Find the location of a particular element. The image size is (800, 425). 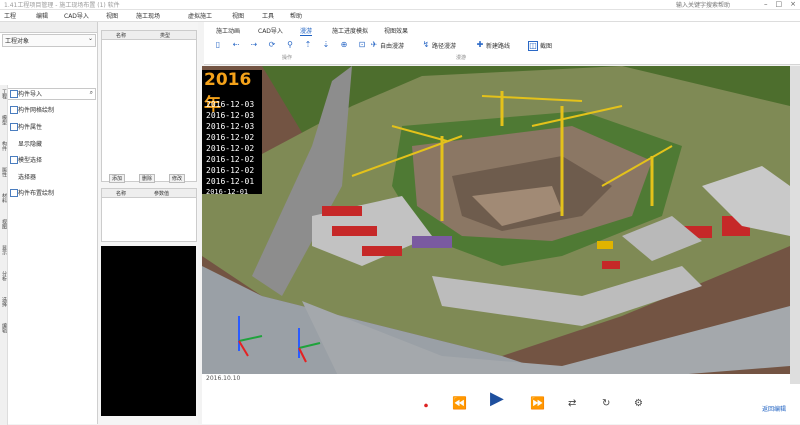

side-tab: 显示 is located at coordinates (4, 250).